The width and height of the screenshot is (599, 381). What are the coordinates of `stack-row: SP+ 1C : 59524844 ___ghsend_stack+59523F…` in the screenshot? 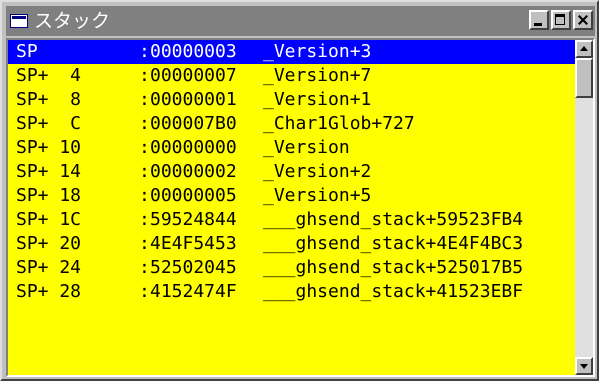 It's located at (291, 220).